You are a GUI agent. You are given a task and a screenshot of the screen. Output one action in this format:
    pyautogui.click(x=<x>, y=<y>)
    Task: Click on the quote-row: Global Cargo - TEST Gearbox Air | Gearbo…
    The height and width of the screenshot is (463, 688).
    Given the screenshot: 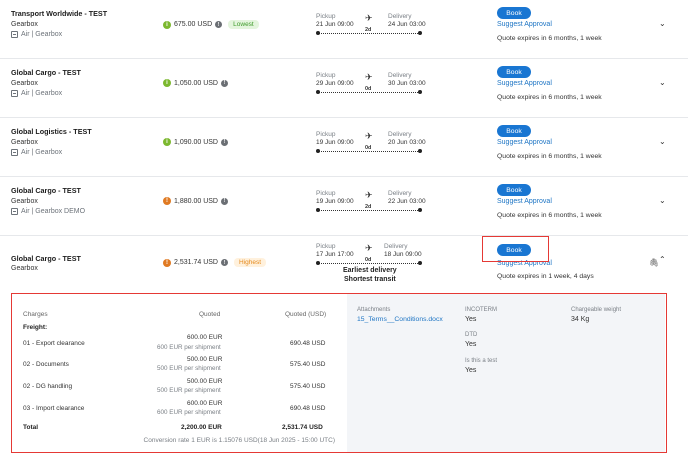 What is the action you would take?
    pyautogui.click(x=344, y=88)
    